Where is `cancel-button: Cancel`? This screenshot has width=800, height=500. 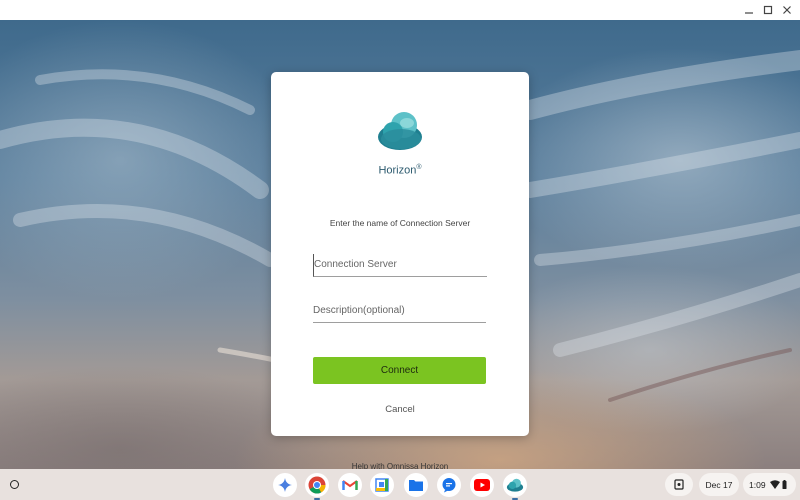 cancel-button: Cancel is located at coordinates (400, 409).